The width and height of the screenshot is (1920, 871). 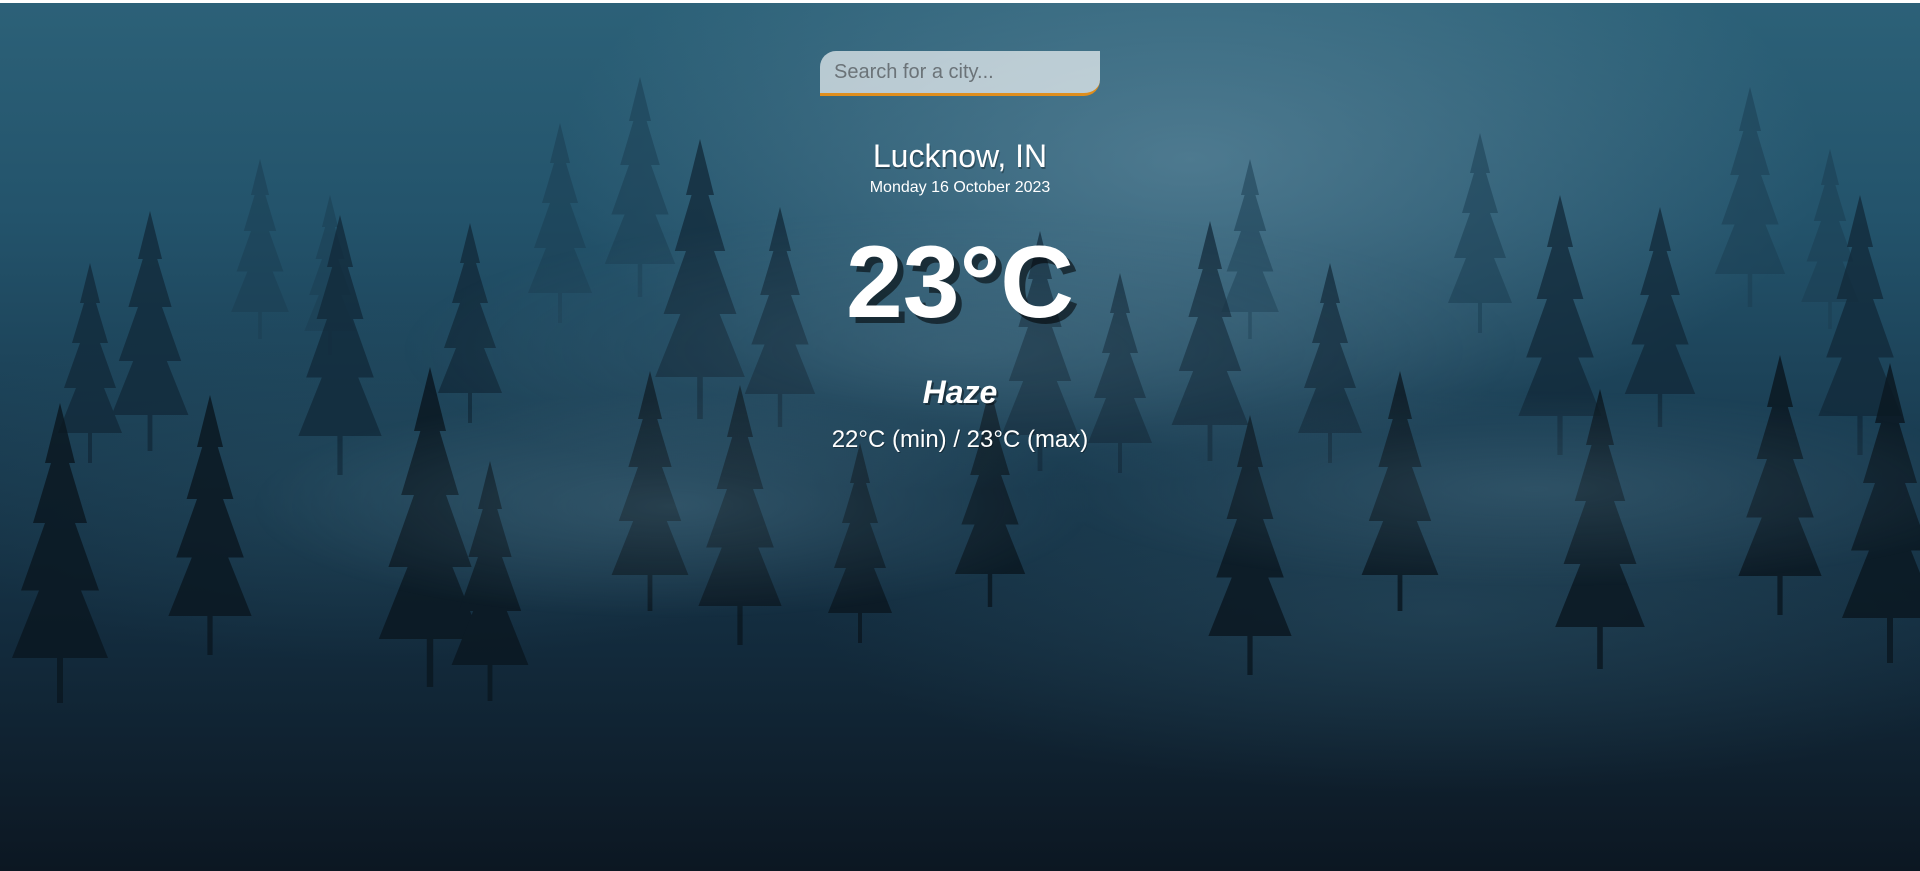 What do you see at coordinates (960, 392) in the screenshot?
I see `weather-condition: Haze` at bounding box center [960, 392].